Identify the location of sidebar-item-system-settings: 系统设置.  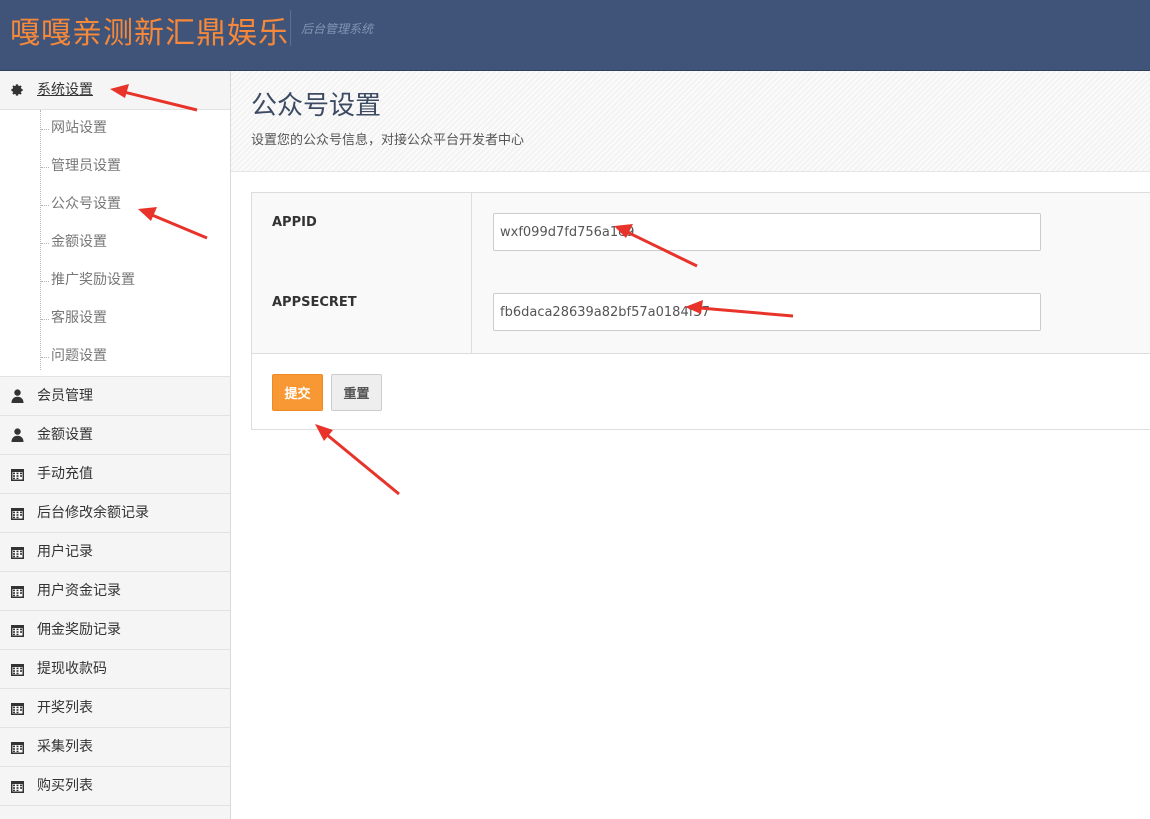
(115, 90).